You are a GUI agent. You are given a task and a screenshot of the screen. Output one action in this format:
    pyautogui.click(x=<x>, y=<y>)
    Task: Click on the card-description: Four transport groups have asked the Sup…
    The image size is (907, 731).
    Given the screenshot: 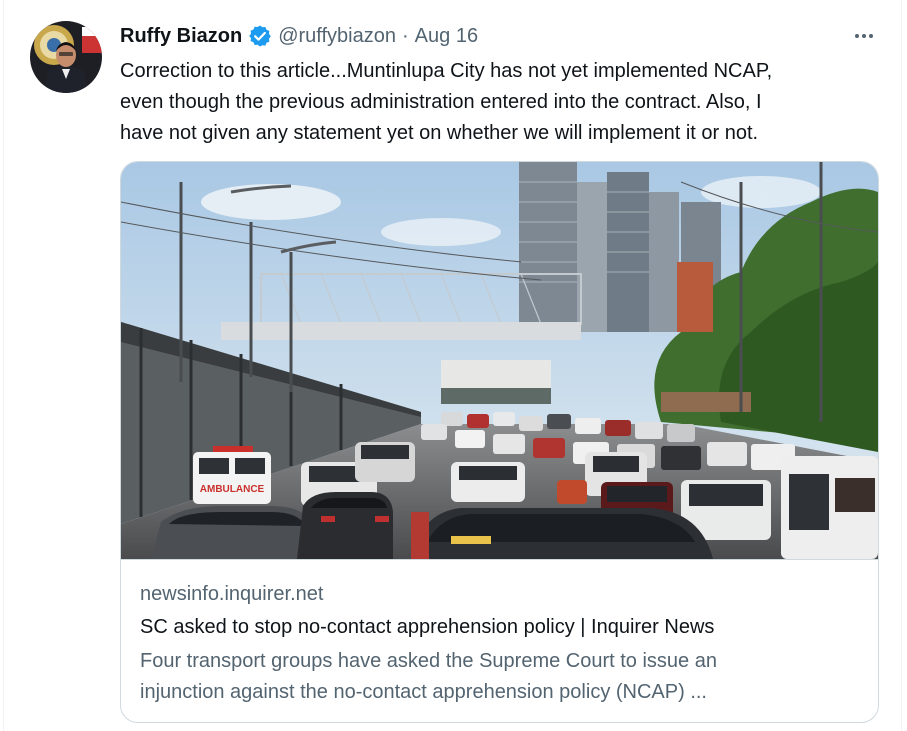 What is the action you would take?
    pyautogui.click(x=499, y=677)
    